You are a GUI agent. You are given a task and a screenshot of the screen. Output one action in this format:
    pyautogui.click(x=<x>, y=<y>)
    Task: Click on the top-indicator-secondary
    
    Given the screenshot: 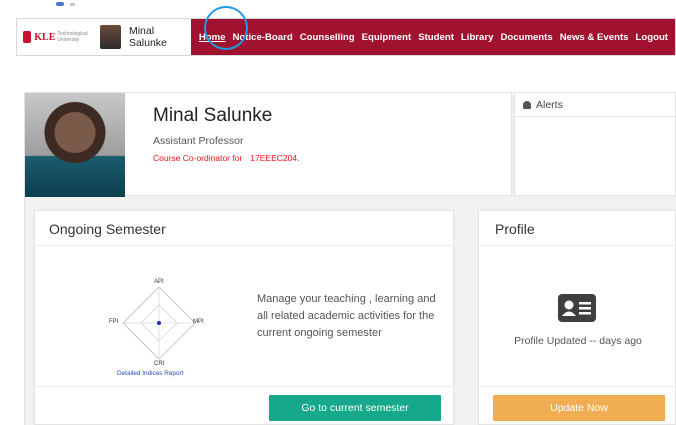 What is the action you would take?
    pyautogui.click(x=72, y=4)
    